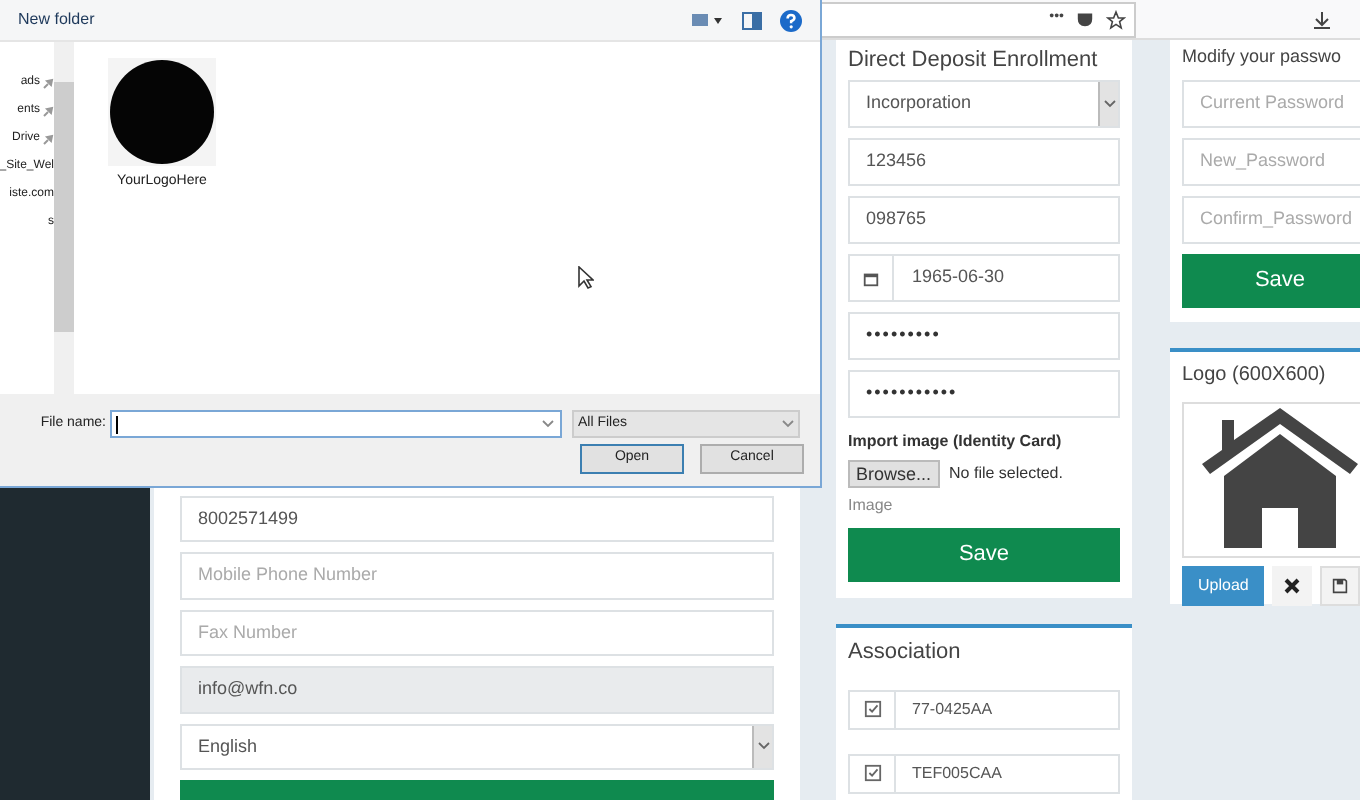 The image size is (1360, 800). Describe the element at coordinates (984, 709) in the screenshot. I see `association-row: 77-0425AA` at that location.